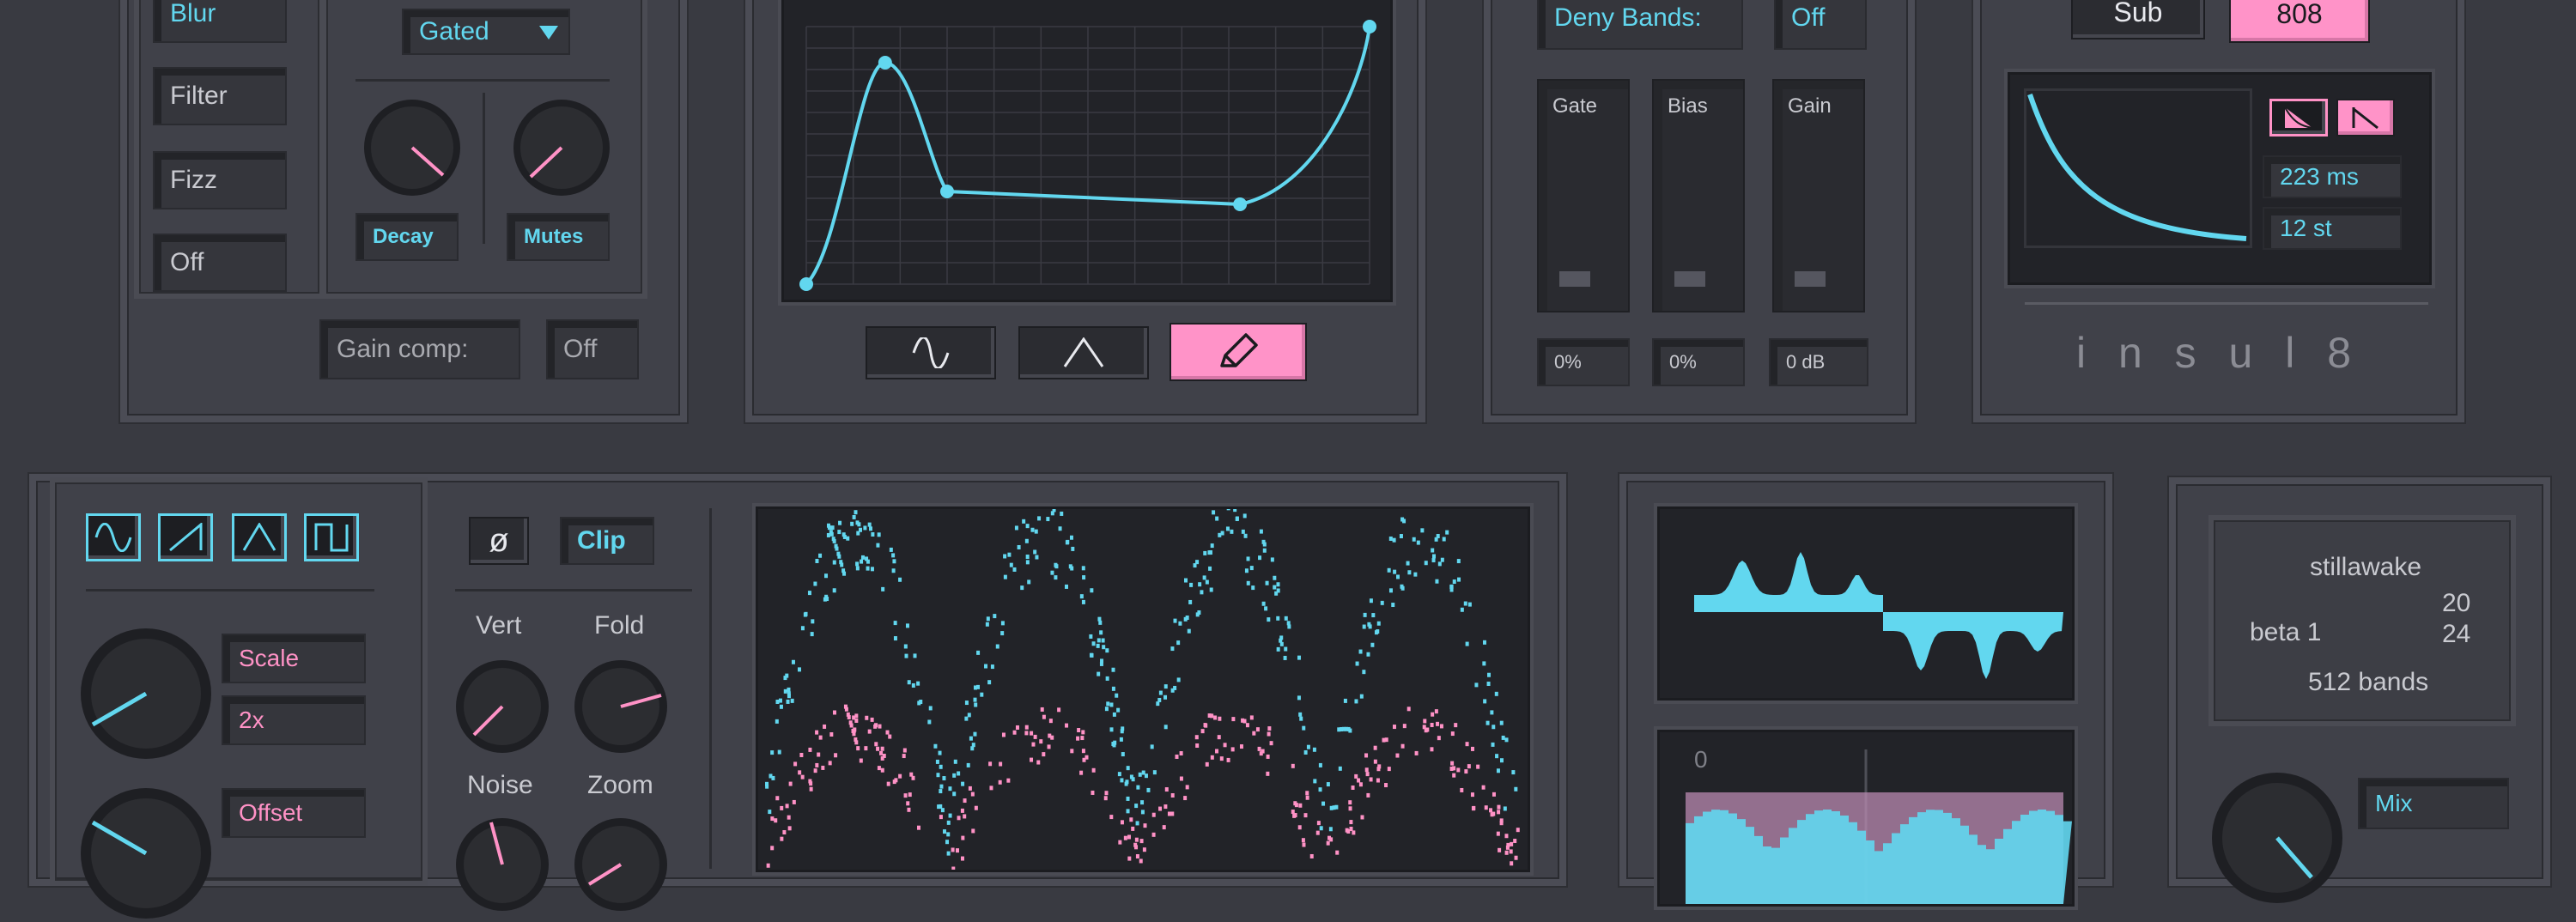  I want to click on phase-invert-button: ø, so click(499, 541).